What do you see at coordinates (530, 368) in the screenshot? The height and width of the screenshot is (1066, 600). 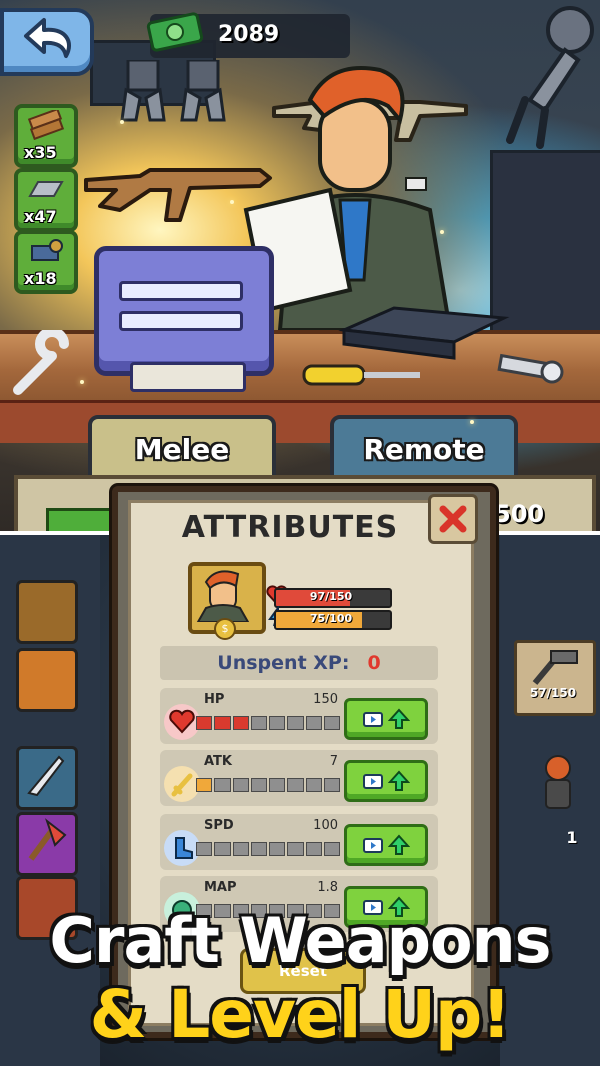 I see `screw-icon` at bounding box center [530, 368].